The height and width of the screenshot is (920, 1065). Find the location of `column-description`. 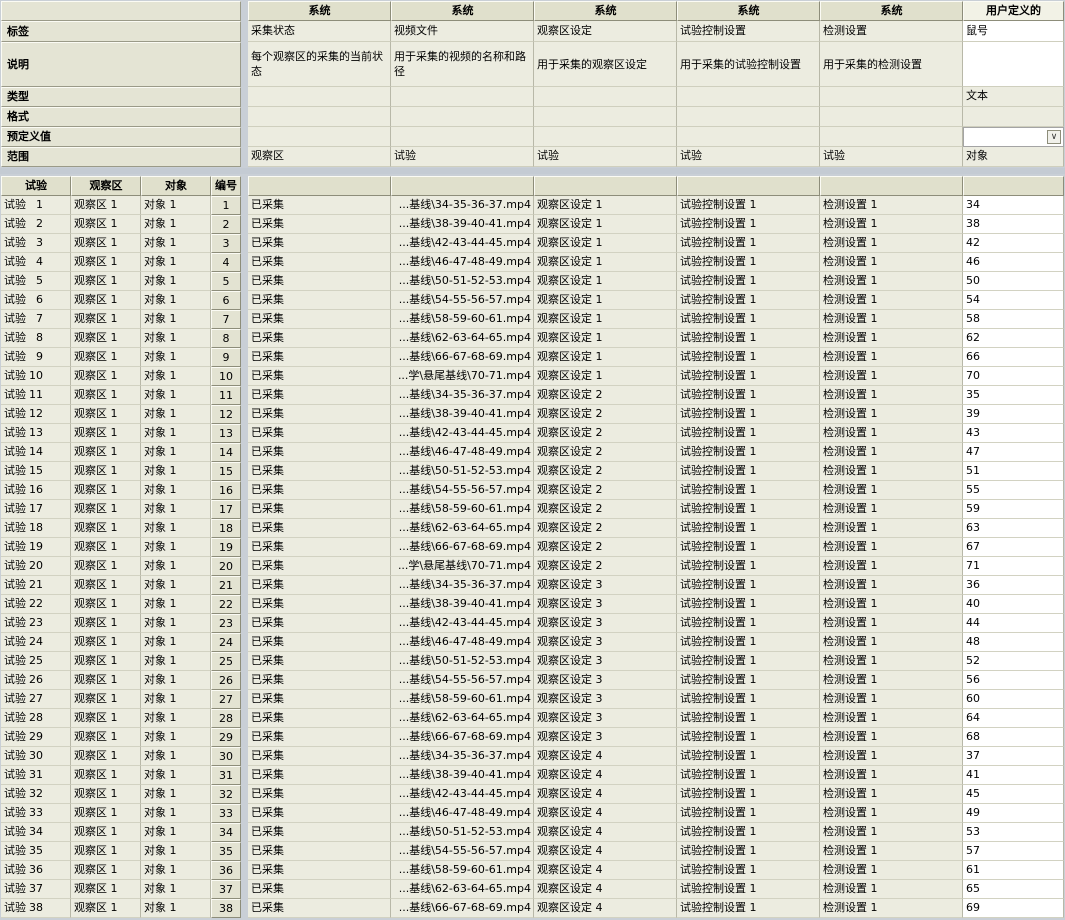

column-description is located at coordinates (1013, 64).